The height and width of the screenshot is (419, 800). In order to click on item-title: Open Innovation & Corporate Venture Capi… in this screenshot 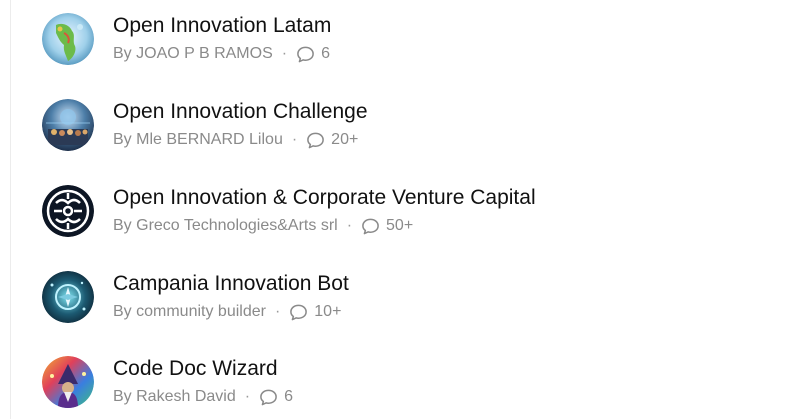, I will do `click(324, 197)`.